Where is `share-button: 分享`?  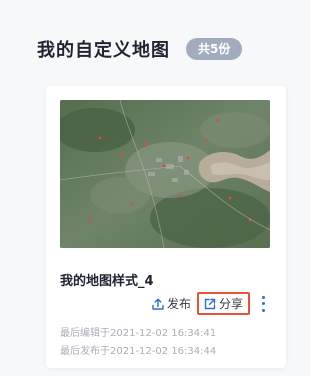
share-button: 分享 is located at coordinates (223, 303).